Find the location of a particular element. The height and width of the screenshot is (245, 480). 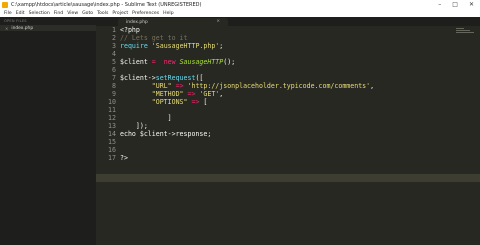

minimize-button: – is located at coordinates (439, 4).